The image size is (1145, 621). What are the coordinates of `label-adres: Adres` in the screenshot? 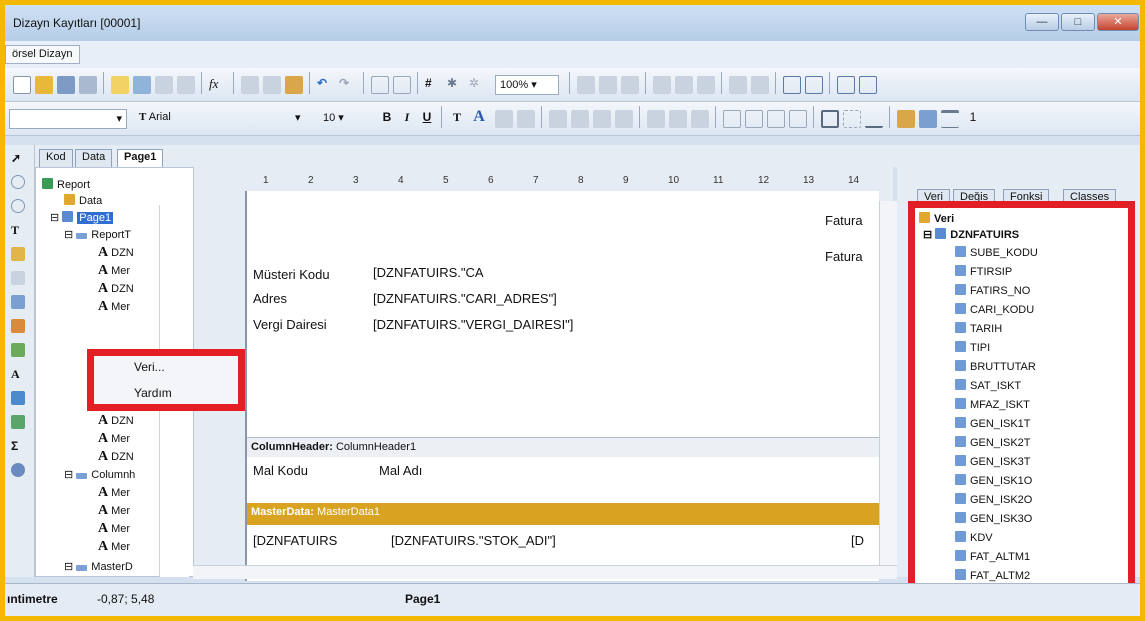 It's located at (270, 298).